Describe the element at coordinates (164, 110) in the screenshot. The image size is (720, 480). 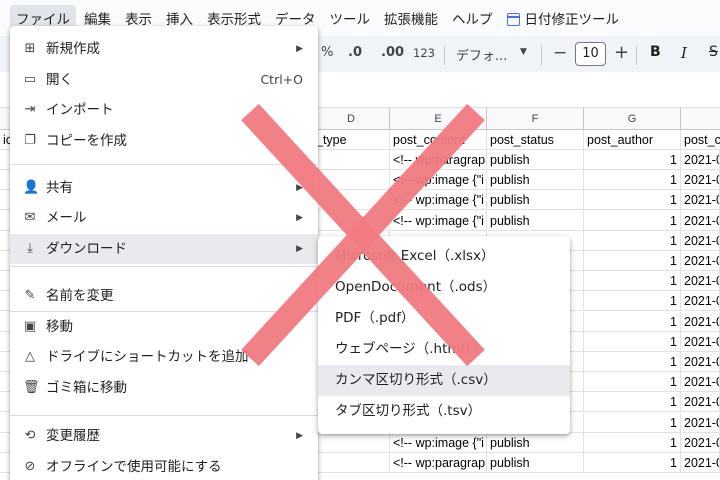
I see `menu-item-import: ⇥ インポート` at that location.